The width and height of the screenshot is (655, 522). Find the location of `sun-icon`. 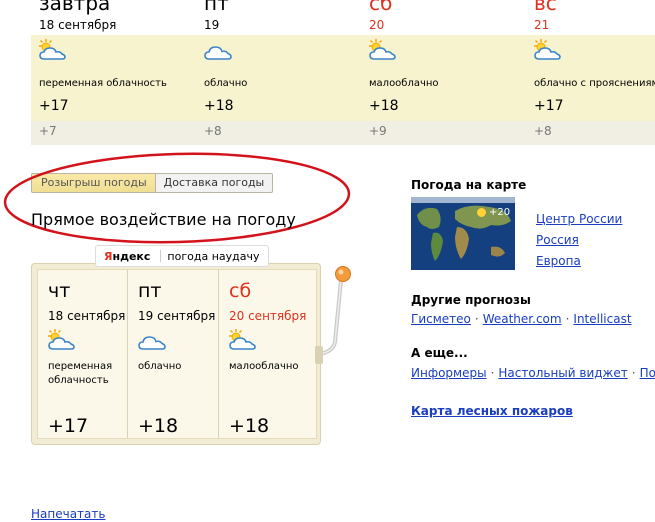

sun-icon is located at coordinates (481, 212).